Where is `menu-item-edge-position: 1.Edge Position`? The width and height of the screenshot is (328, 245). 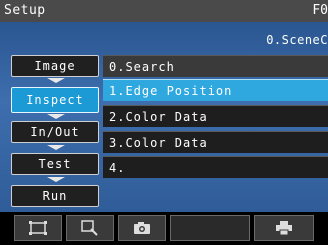 menu-item-edge-position: 1.Edge Position is located at coordinates (215, 90).